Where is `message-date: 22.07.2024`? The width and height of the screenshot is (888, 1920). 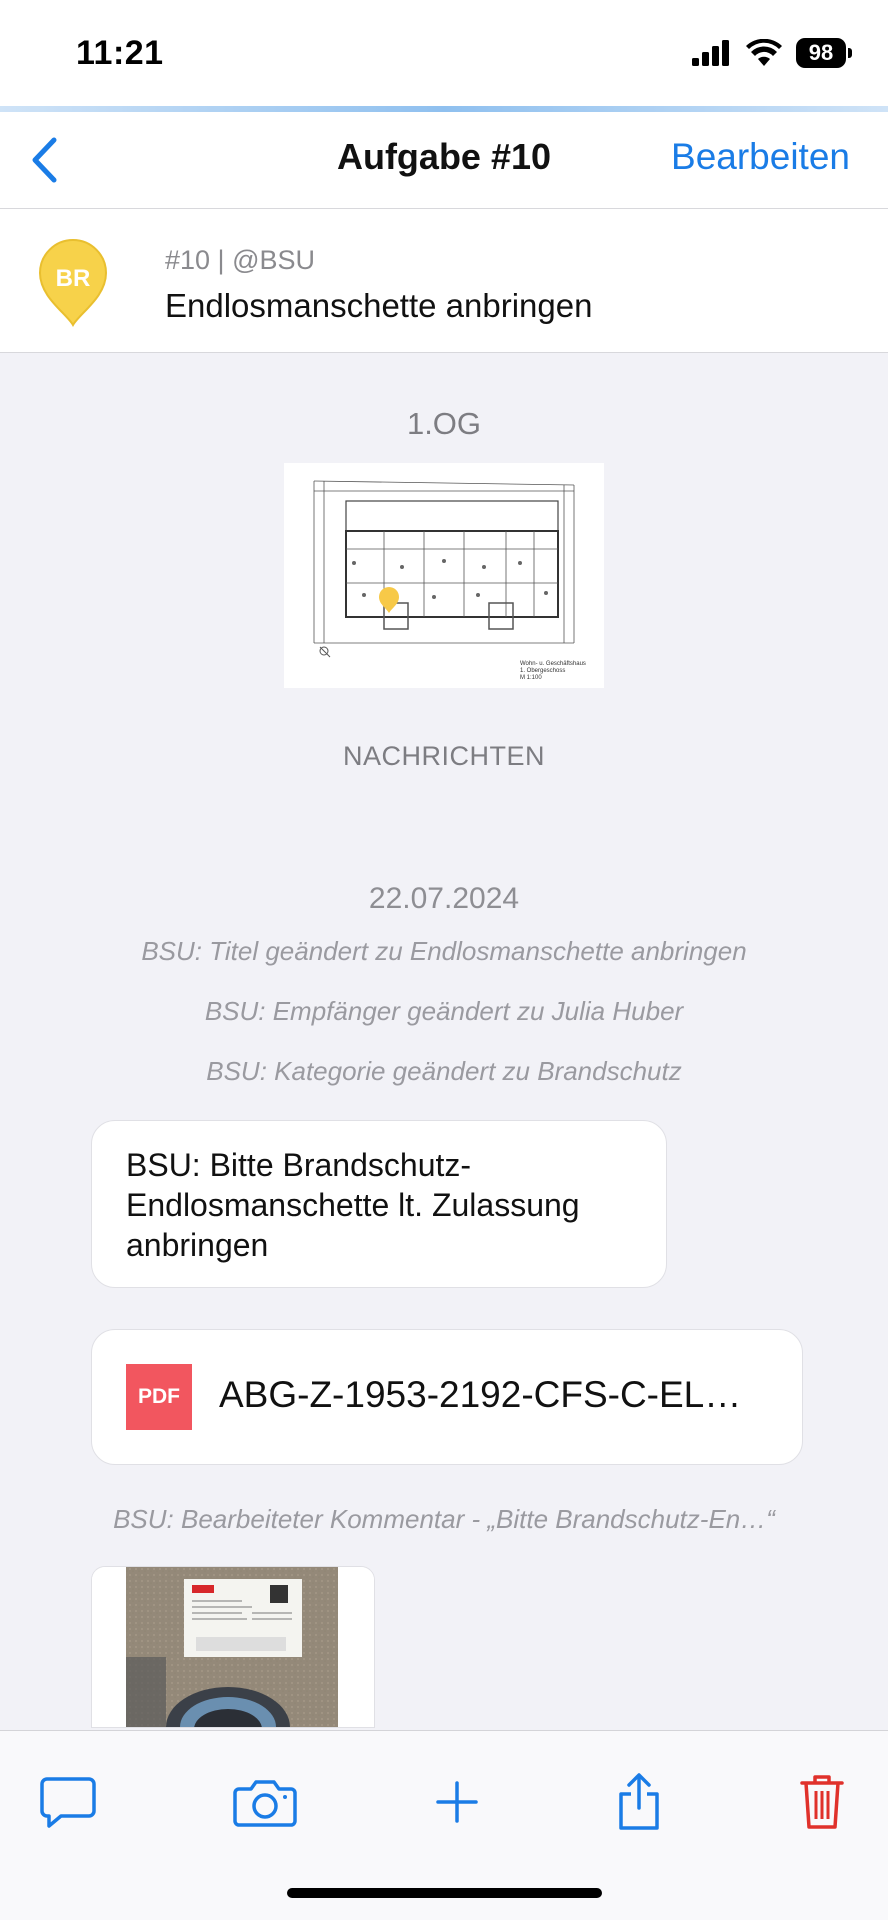
message-date: 22.07.2024 is located at coordinates (444, 898).